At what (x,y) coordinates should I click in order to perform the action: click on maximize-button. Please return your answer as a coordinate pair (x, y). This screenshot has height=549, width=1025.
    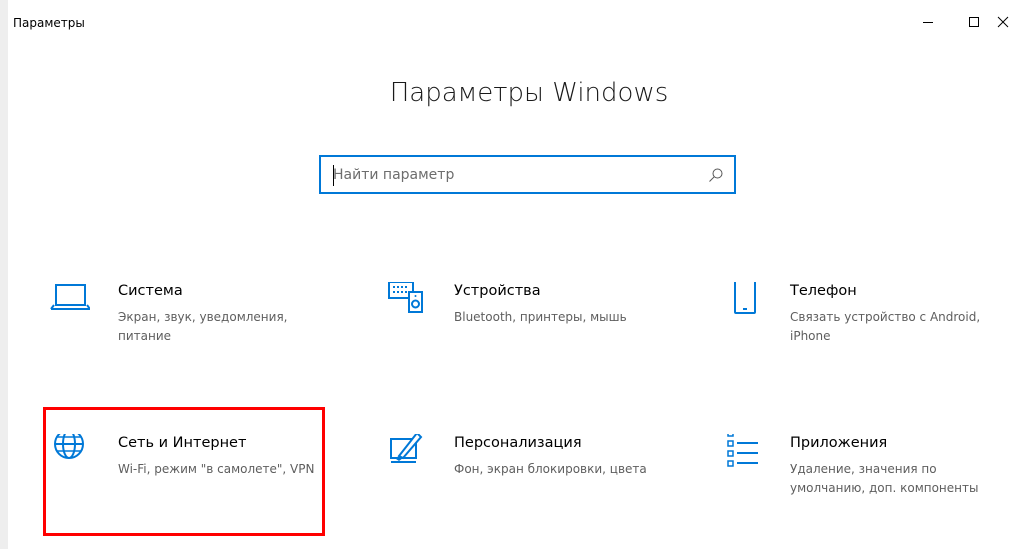
    Looking at the image, I should click on (974, 22).